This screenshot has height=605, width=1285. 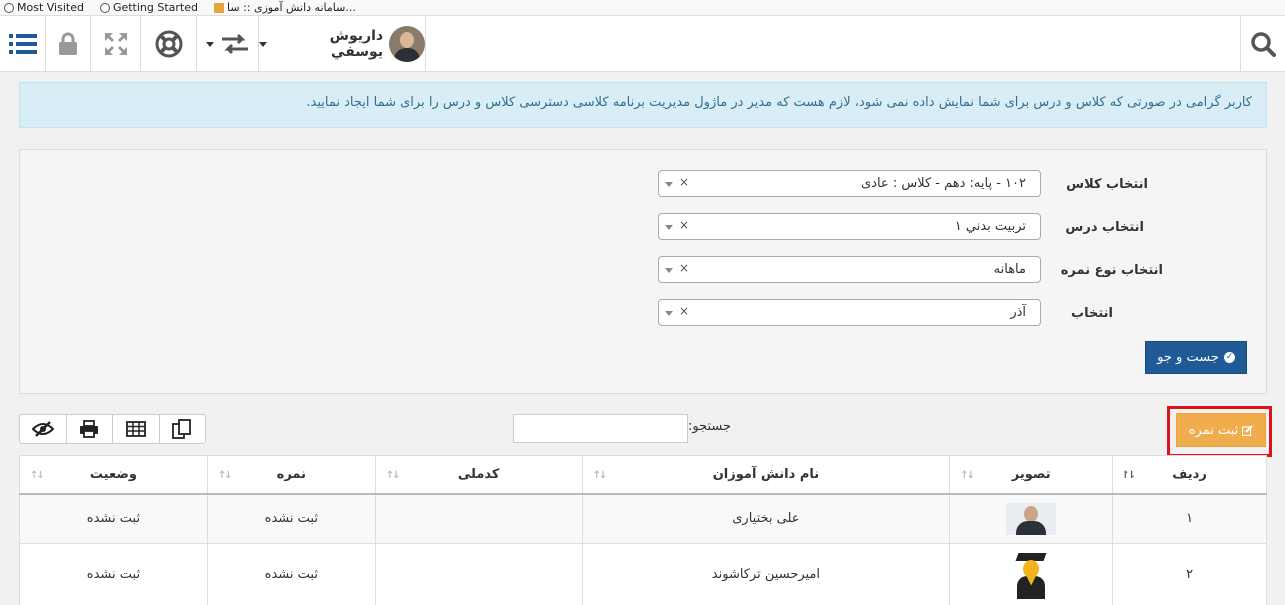 What do you see at coordinates (1104, 227) in the screenshot?
I see `lesson-label: انتخاب درس` at bounding box center [1104, 227].